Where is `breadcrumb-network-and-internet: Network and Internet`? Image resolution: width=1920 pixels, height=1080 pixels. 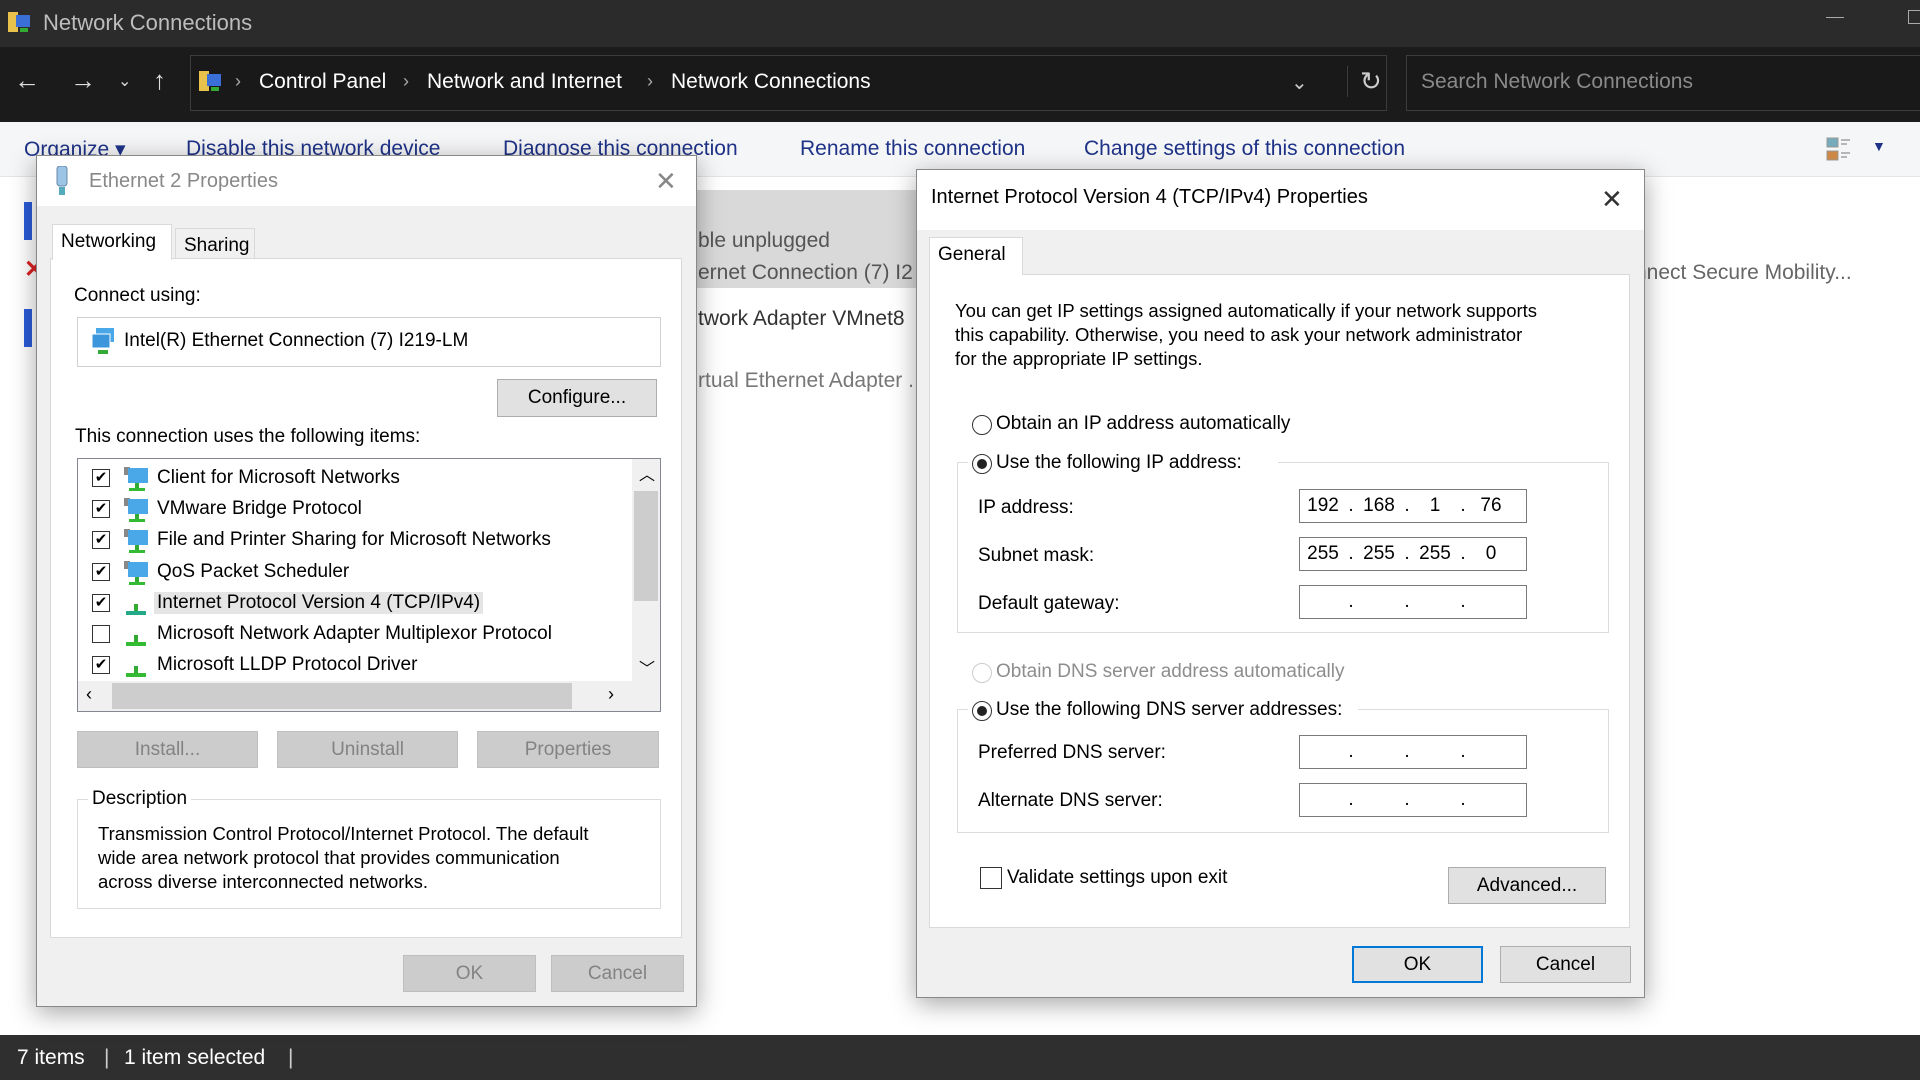
breadcrumb-network-and-internet: Network and Internet is located at coordinates (524, 82).